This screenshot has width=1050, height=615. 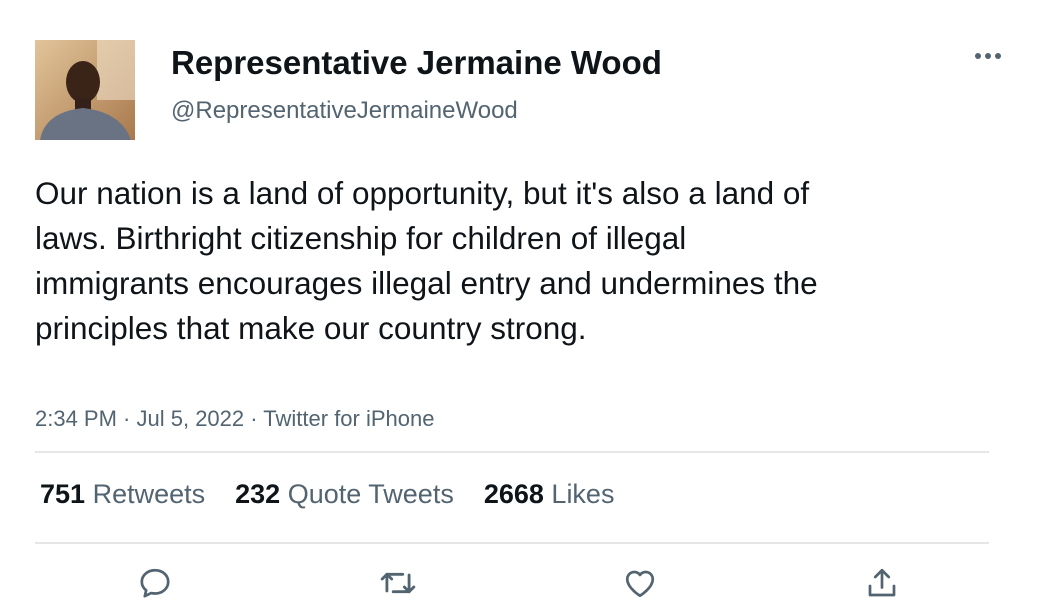 I want to click on retweets-stat: 751 Retweets, so click(x=122, y=494).